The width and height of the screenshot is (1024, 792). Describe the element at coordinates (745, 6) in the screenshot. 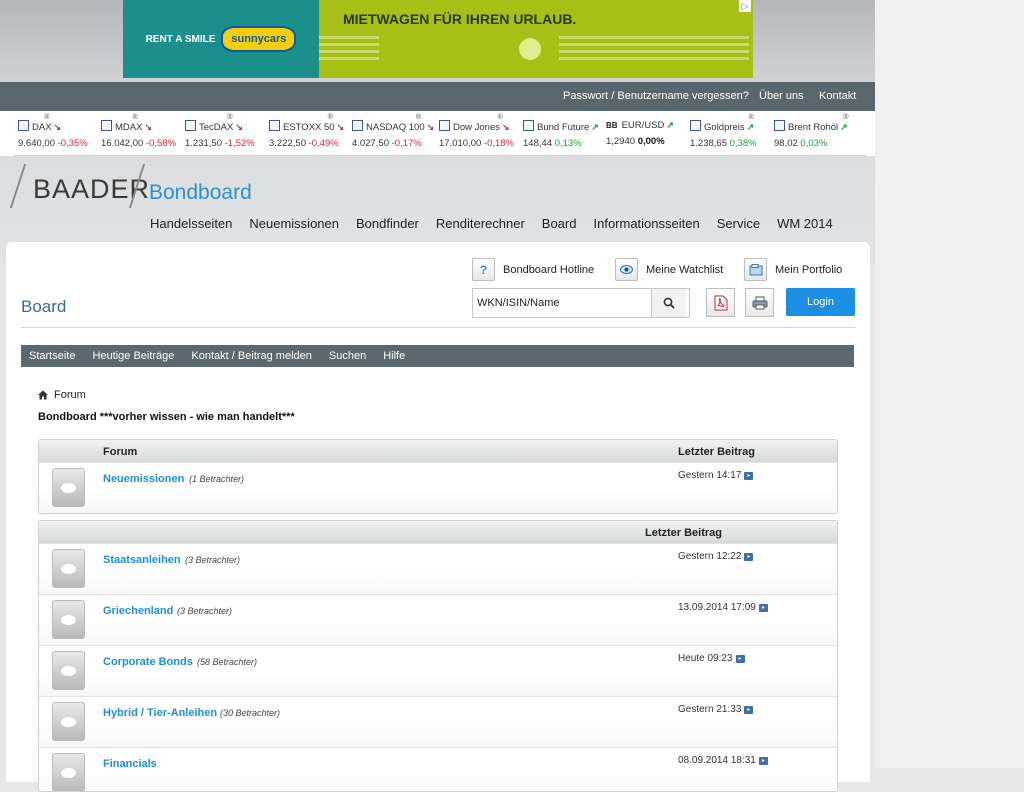

I see `ad-choices-icon: ▷` at that location.